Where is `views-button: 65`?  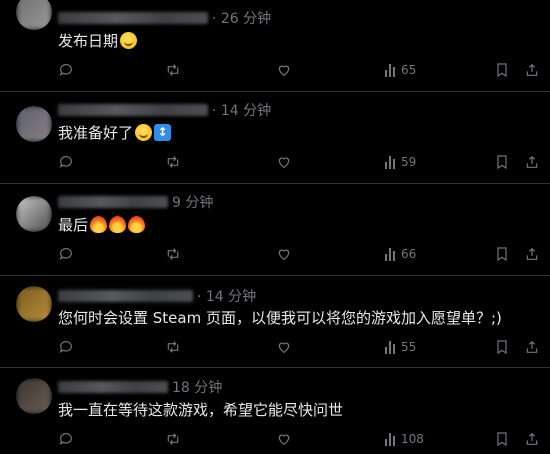
views-button: 65 is located at coordinates (400, 70).